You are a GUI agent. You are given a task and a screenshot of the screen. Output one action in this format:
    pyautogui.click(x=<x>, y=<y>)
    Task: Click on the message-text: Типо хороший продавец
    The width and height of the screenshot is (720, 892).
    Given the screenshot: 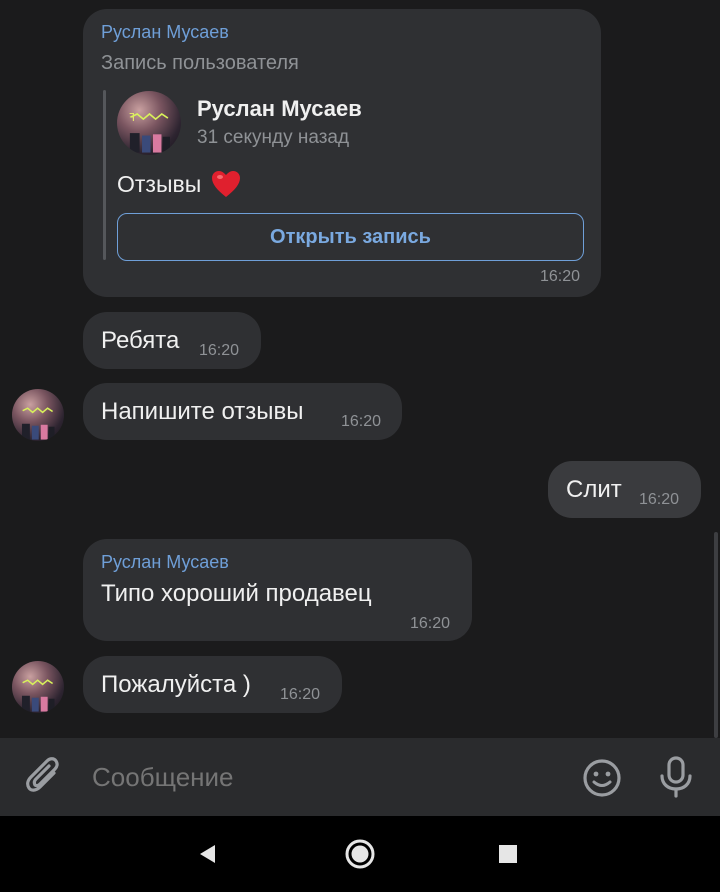 What is the action you would take?
    pyautogui.click(x=236, y=593)
    